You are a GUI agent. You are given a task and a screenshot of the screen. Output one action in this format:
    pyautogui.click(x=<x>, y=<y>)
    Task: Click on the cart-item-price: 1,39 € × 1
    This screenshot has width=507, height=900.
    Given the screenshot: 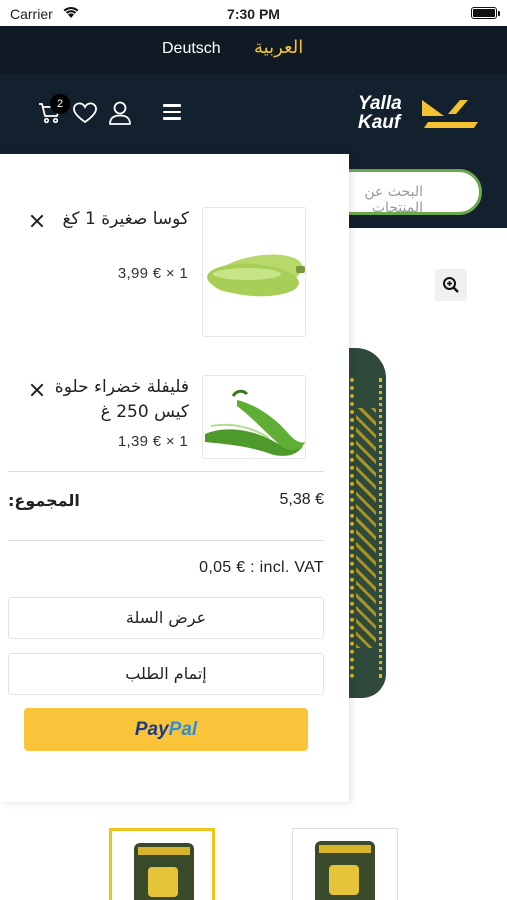 What is the action you would take?
    pyautogui.click(x=152, y=441)
    